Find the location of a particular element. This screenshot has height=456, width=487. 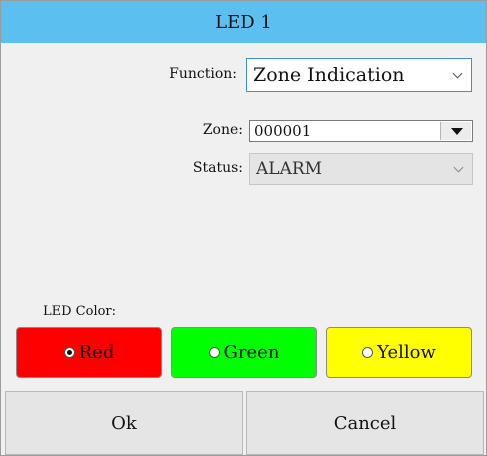

zone-label: Zone: is located at coordinates (222, 130).